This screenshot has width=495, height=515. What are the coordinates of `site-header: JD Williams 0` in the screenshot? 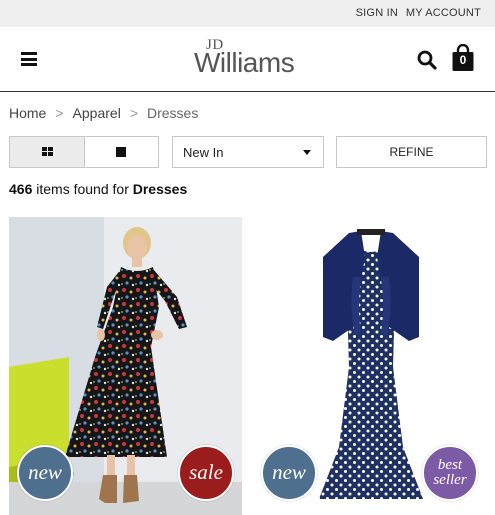 It's located at (247, 59).